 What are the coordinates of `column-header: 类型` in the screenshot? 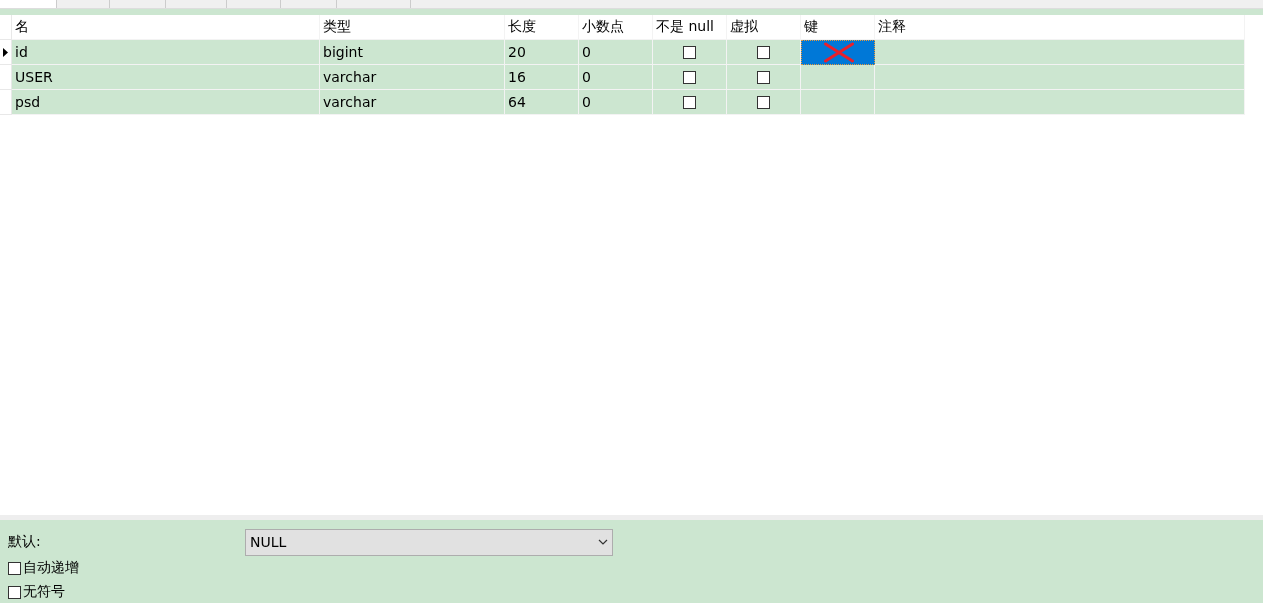 It's located at (412, 27).